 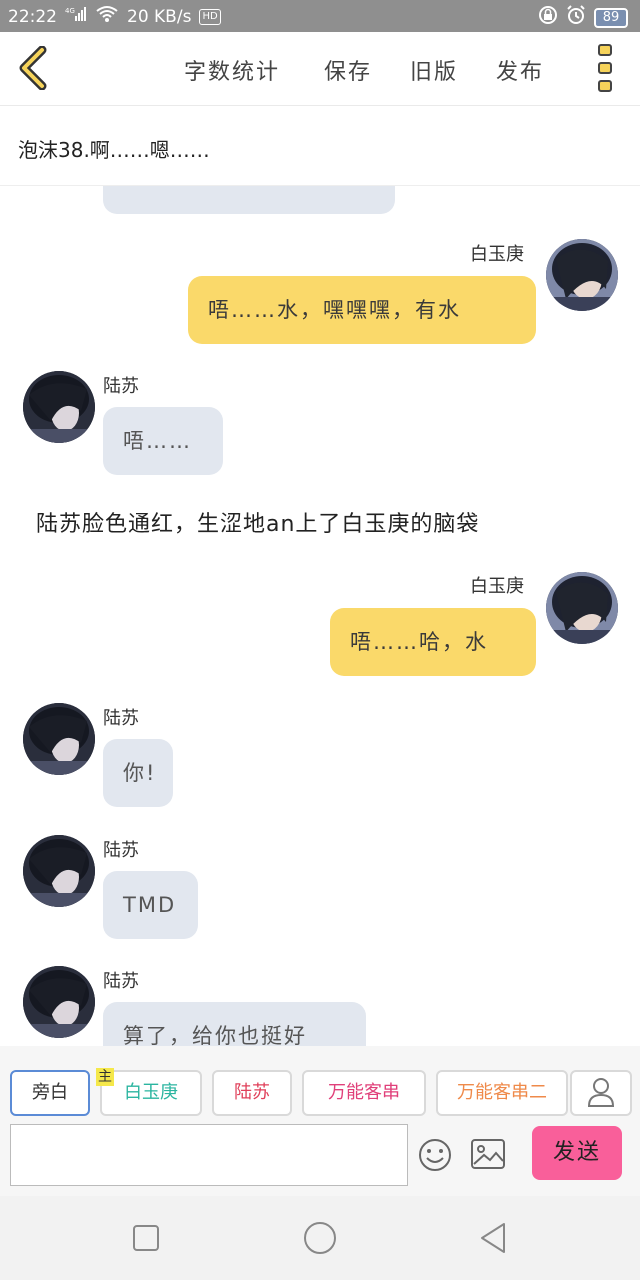 I want to click on back-arrow-icon, so click(x=33, y=68).